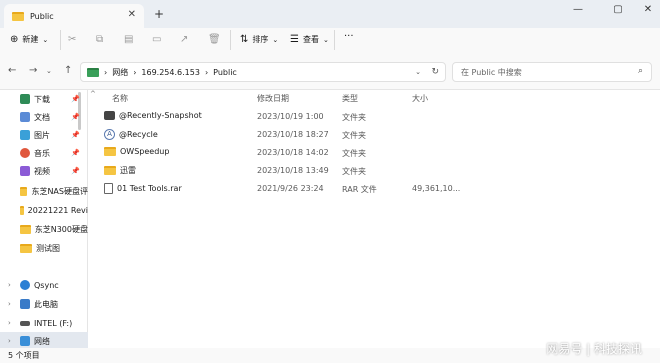  I want to click on sidebar-item-folder: 测试图, so click(44, 248).